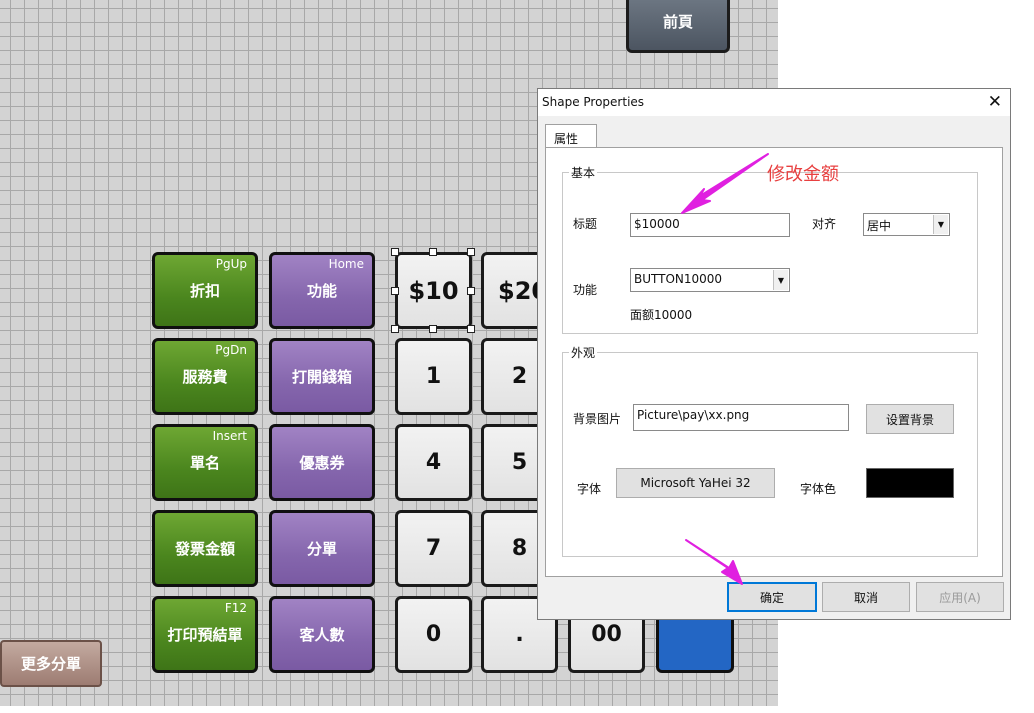  Describe the element at coordinates (585, 224) in the screenshot. I see `title-label: 标题` at that location.